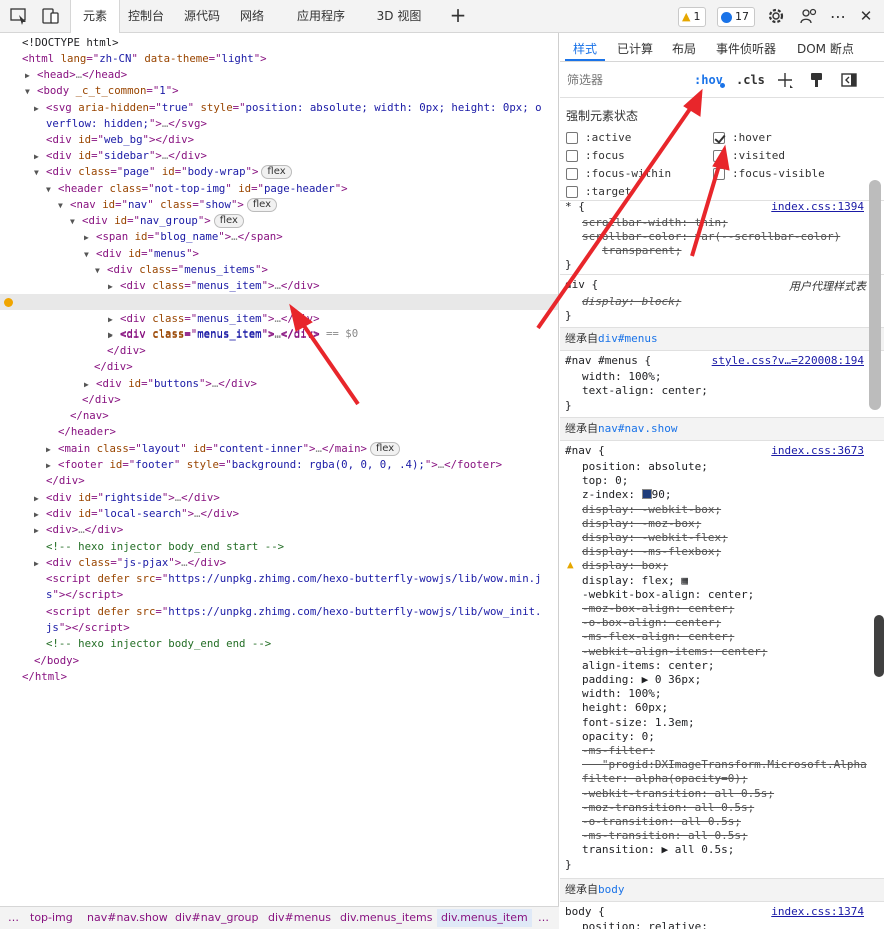 This screenshot has width=884, height=929. What do you see at coordinates (76, 75) in the screenshot?
I see `dom-node: ▶ <head>…</head>` at bounding box center [76, 75].